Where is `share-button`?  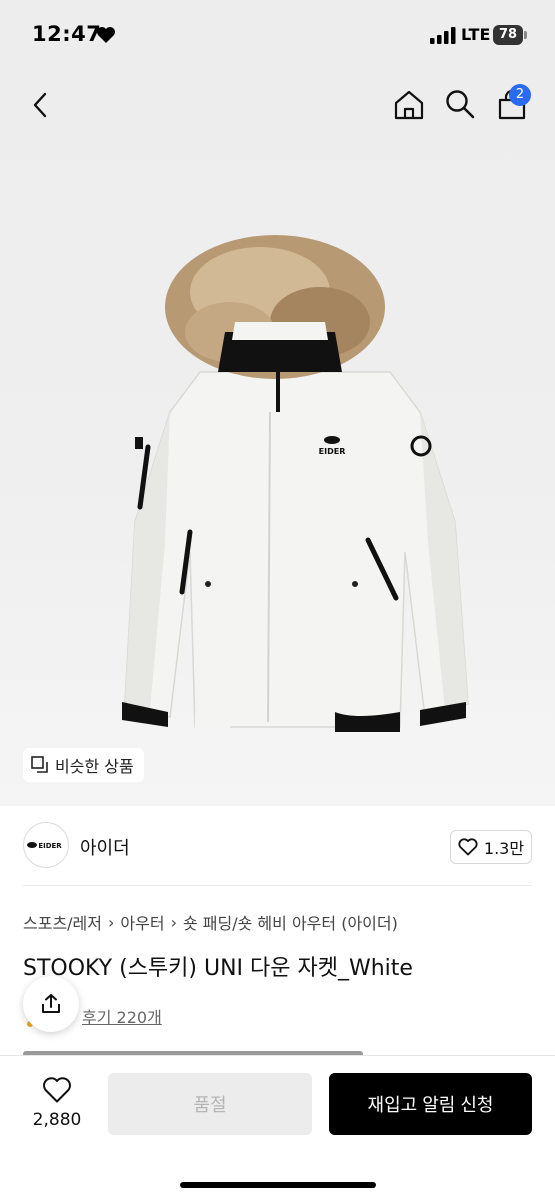 share-button is located at coordinates (51, 1004).